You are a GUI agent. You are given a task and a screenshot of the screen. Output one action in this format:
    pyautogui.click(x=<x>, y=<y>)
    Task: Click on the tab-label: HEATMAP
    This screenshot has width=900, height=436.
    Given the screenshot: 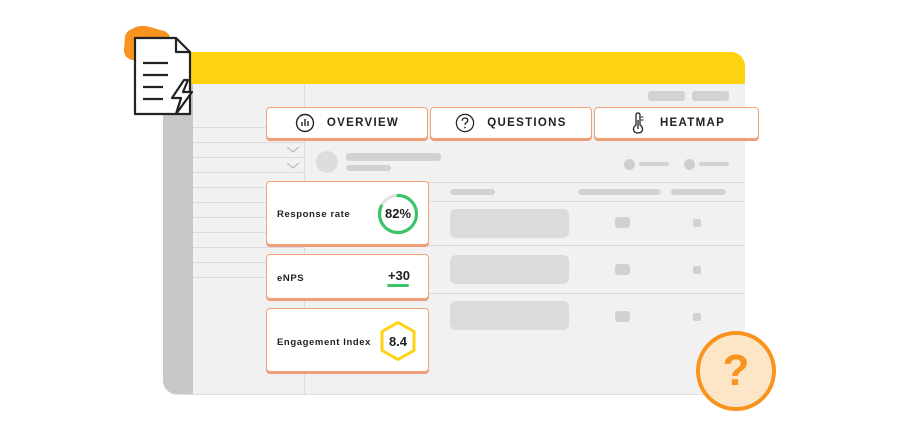 What is the action you would take?
    pyautogui.click(x=692, y=123)
    